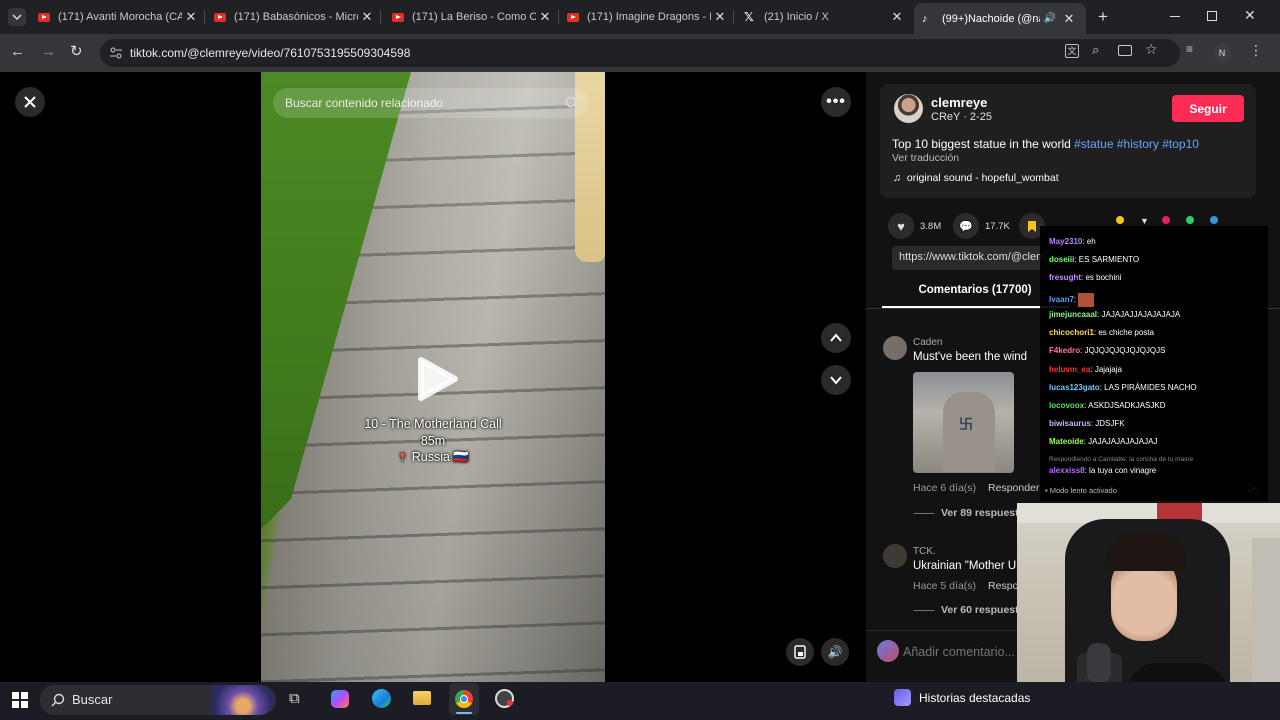 The height and width of the screenshot is (720, 1280). I want to click on profile-avatar: N, so click(1222, 53).